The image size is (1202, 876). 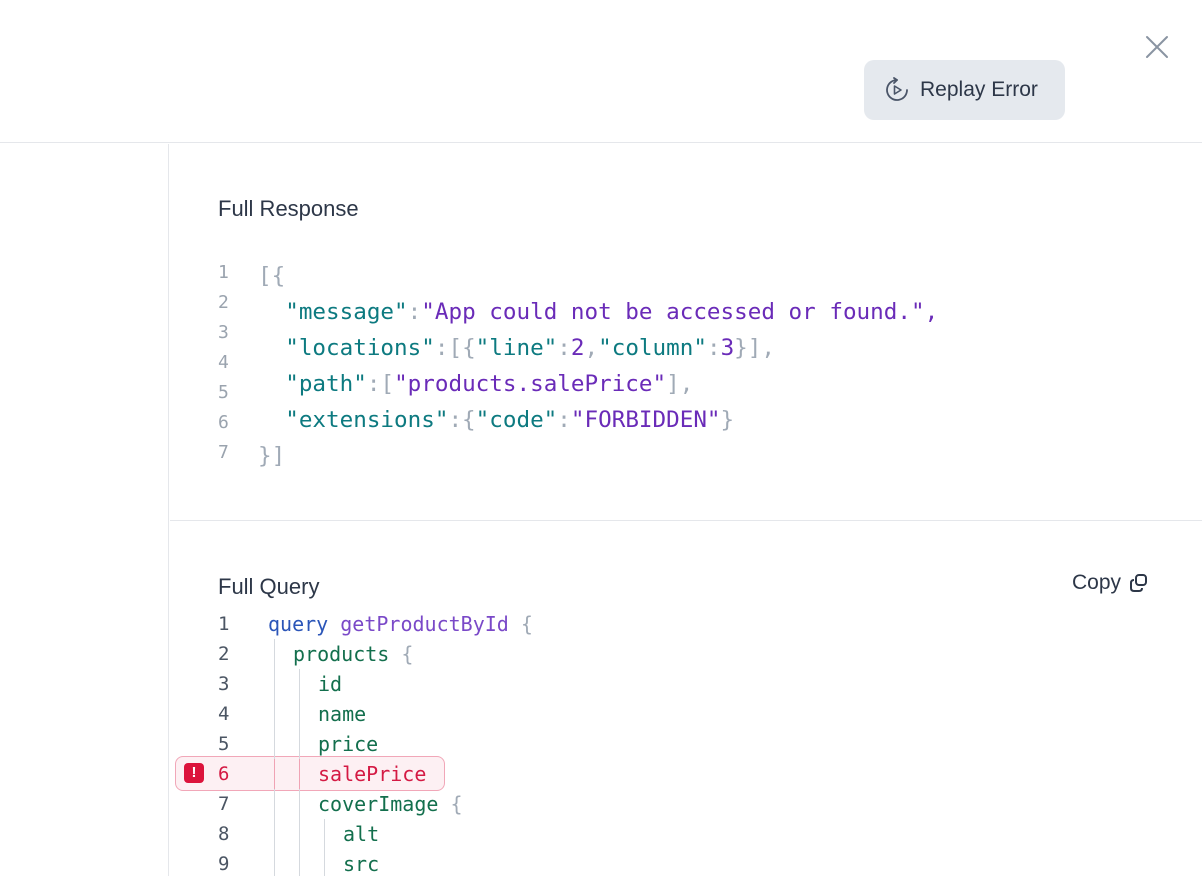 I want to click on response-line-number: 6, so click(x=223, y=422).